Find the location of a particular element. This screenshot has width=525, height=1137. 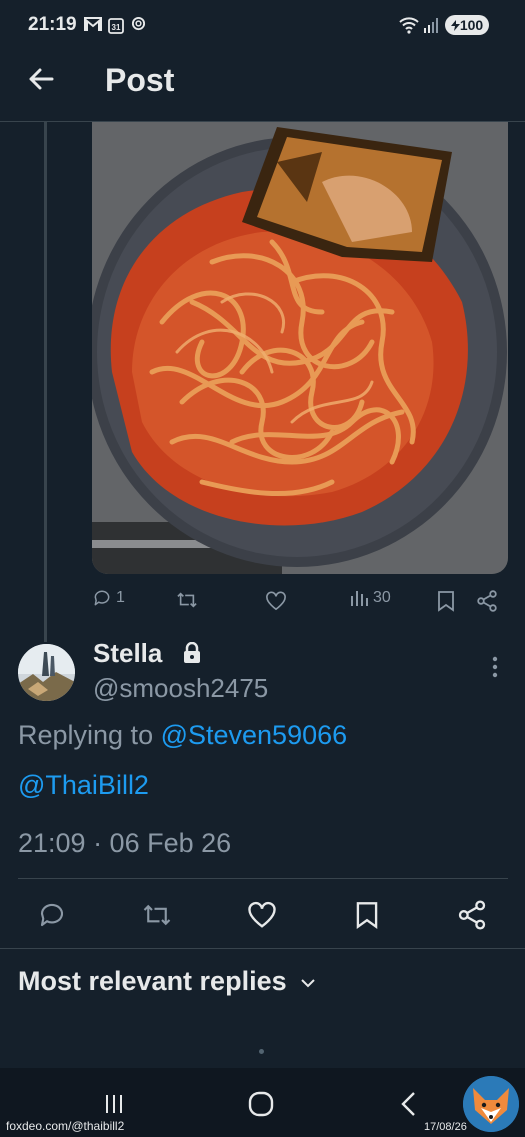

back-chevron-icon is located at coordinates (408, 1104).